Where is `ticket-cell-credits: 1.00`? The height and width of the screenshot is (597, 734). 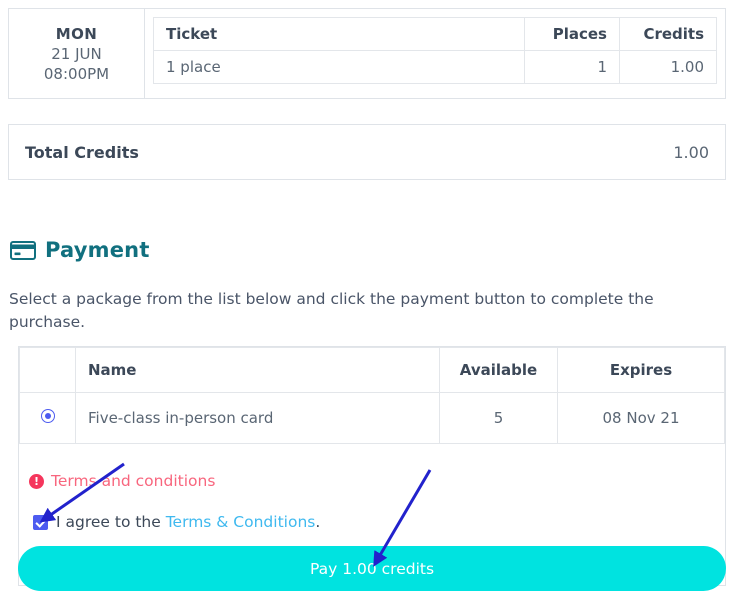 ticket-cell-credits: 1.00 is located at coordinates (668, 67).